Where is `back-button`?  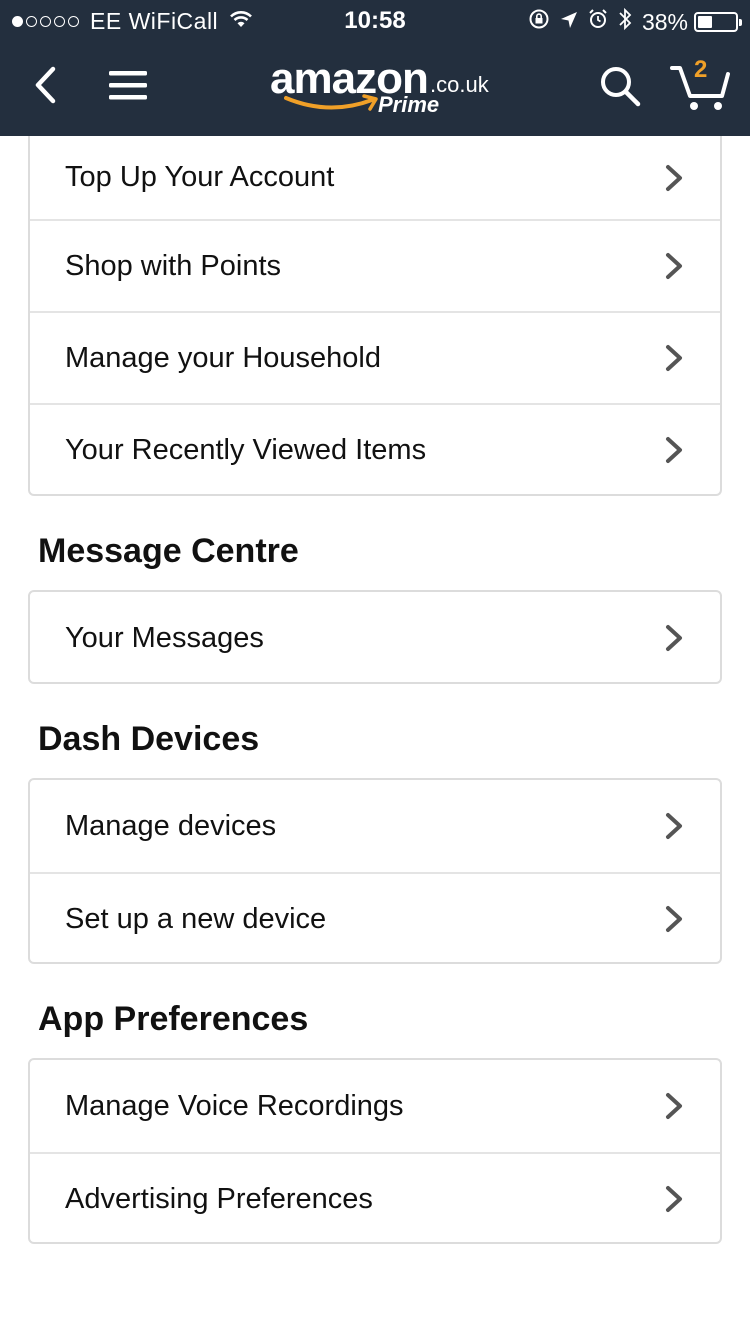
back-button is located at coordinates (45, 85).